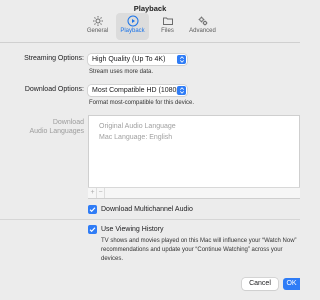 This screenshot has height=300, width=320. Describe the element at coordinates (167, 21) in the screenshot. I see `folder-icon` at that location.